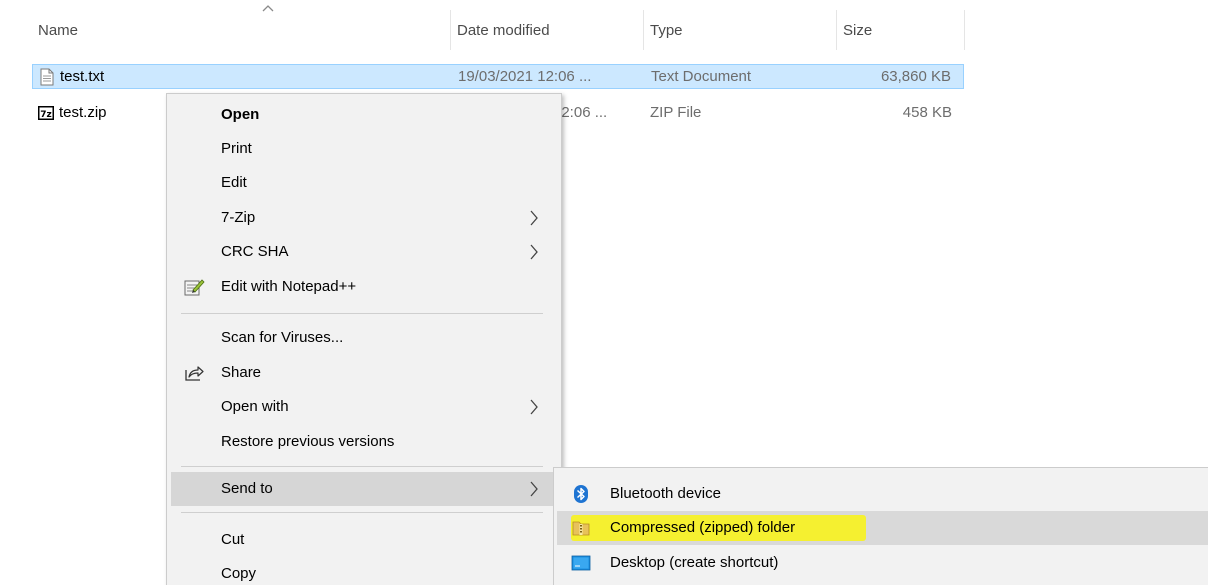  I want to click on column-date-modified: Date modified, so click(547, 25).